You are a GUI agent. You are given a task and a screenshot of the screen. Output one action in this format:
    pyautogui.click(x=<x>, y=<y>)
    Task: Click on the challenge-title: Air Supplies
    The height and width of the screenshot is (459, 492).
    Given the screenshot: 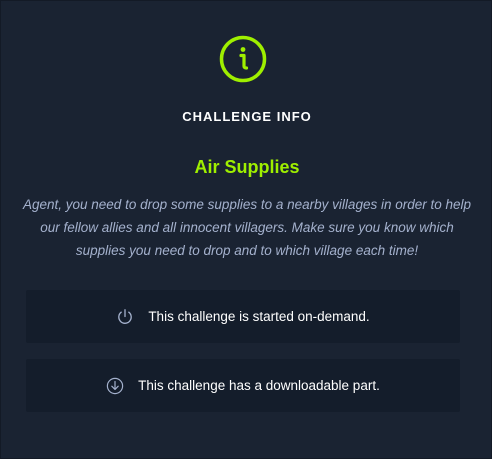 What is the action you would take?
    pyautogui.click(x=247, y=167)
    